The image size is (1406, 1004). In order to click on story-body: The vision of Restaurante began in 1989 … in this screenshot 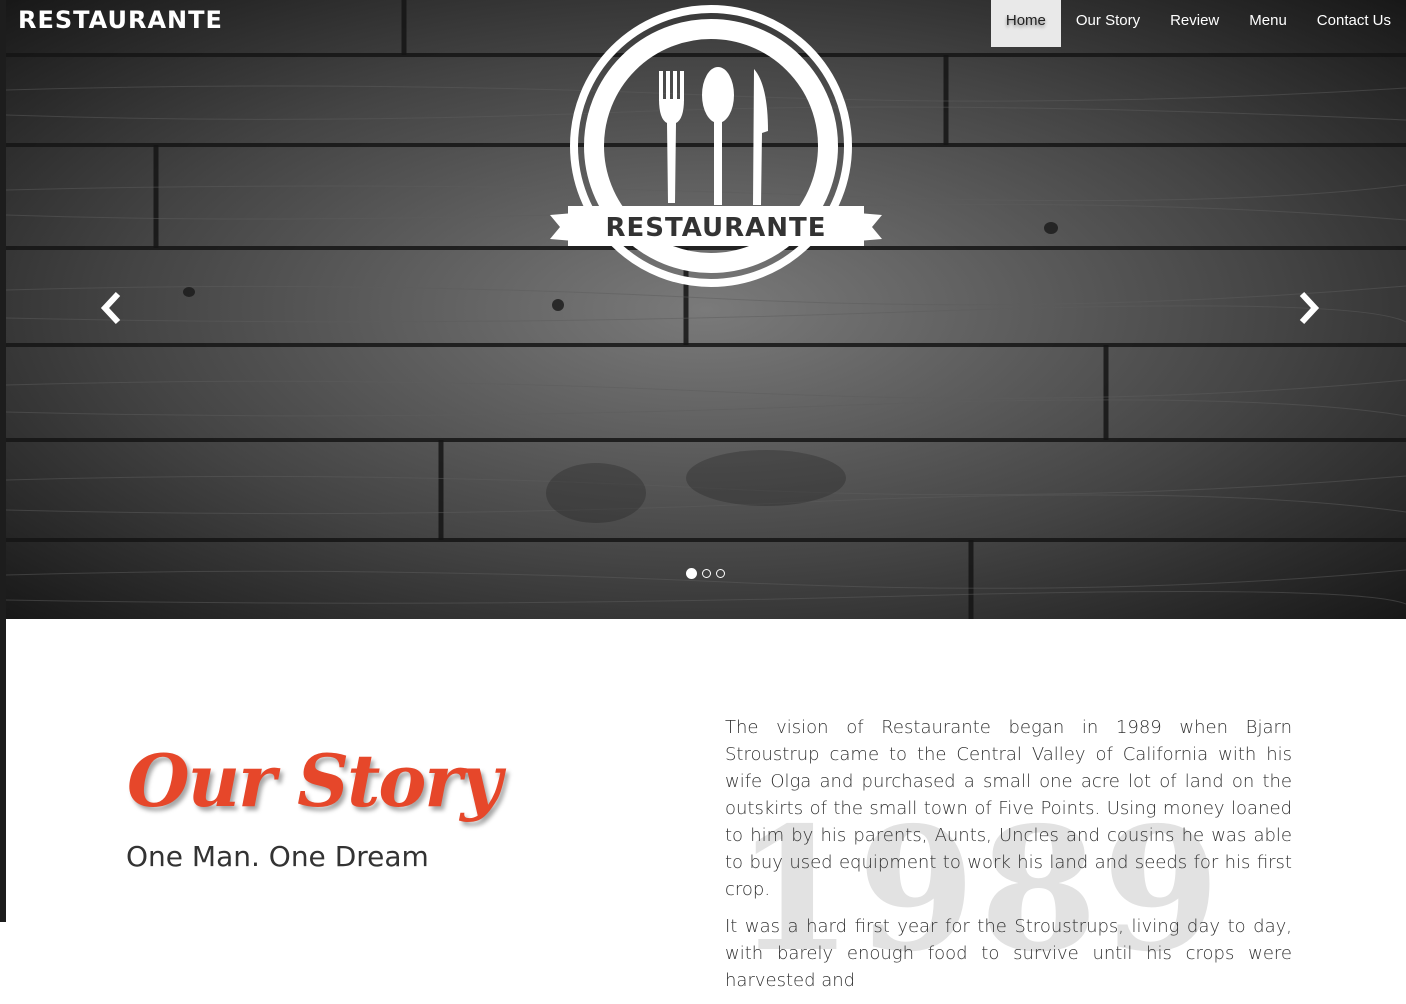, I will do `click(1008, 859)`.